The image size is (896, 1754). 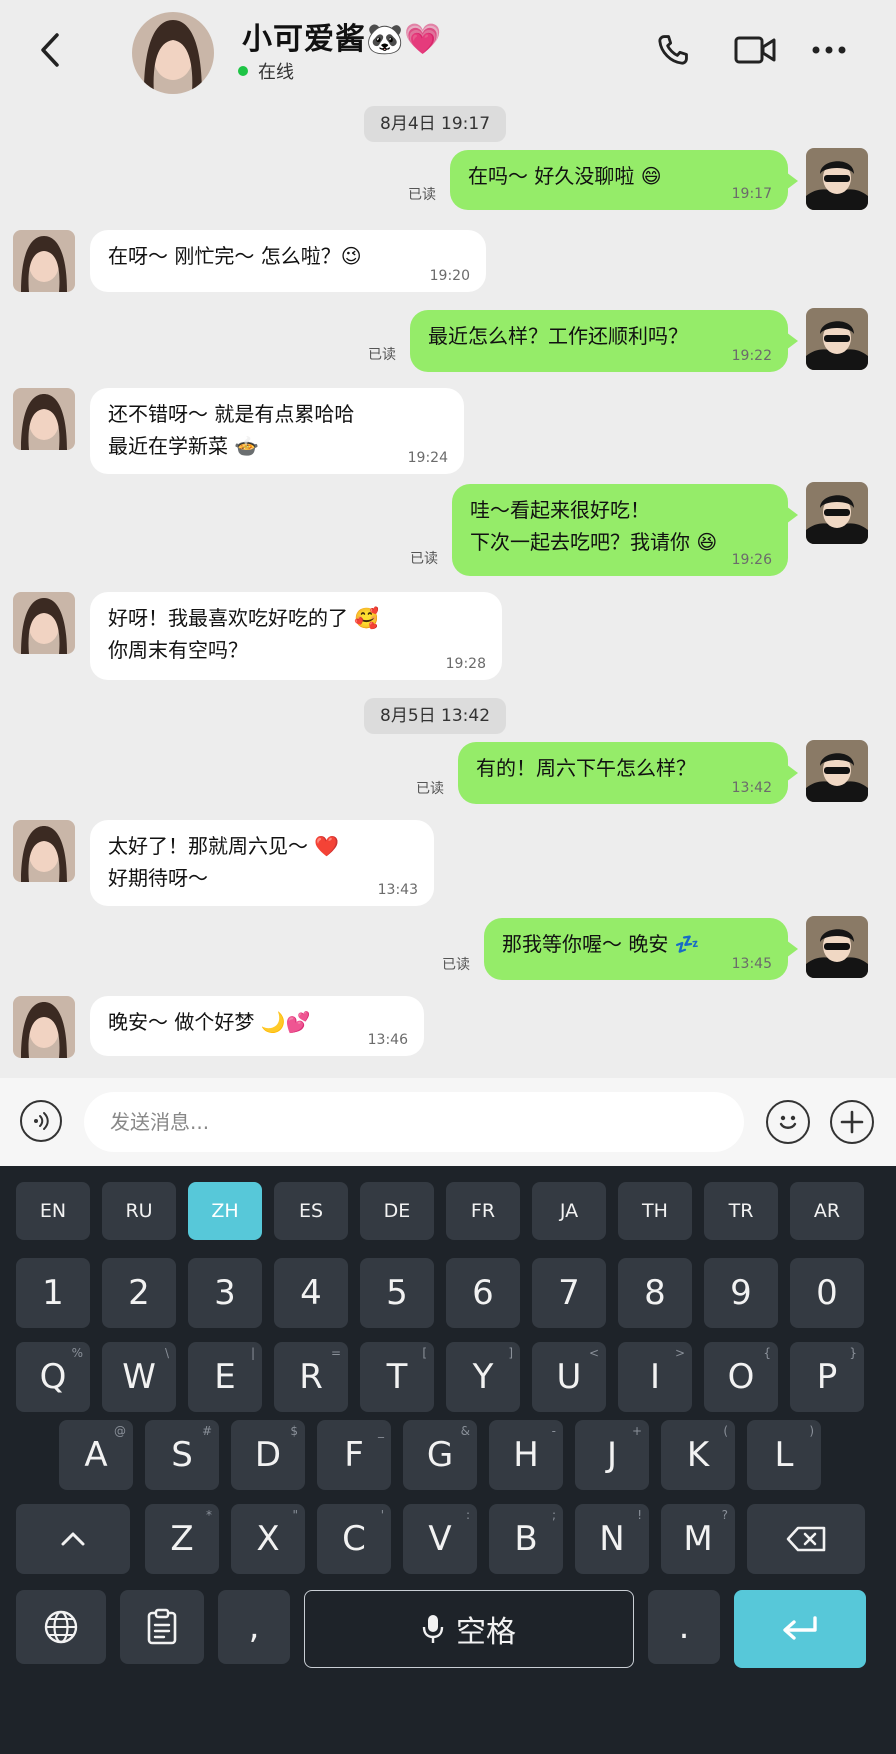 I want to click on key-n: N!, so click(x=612, y=1539).